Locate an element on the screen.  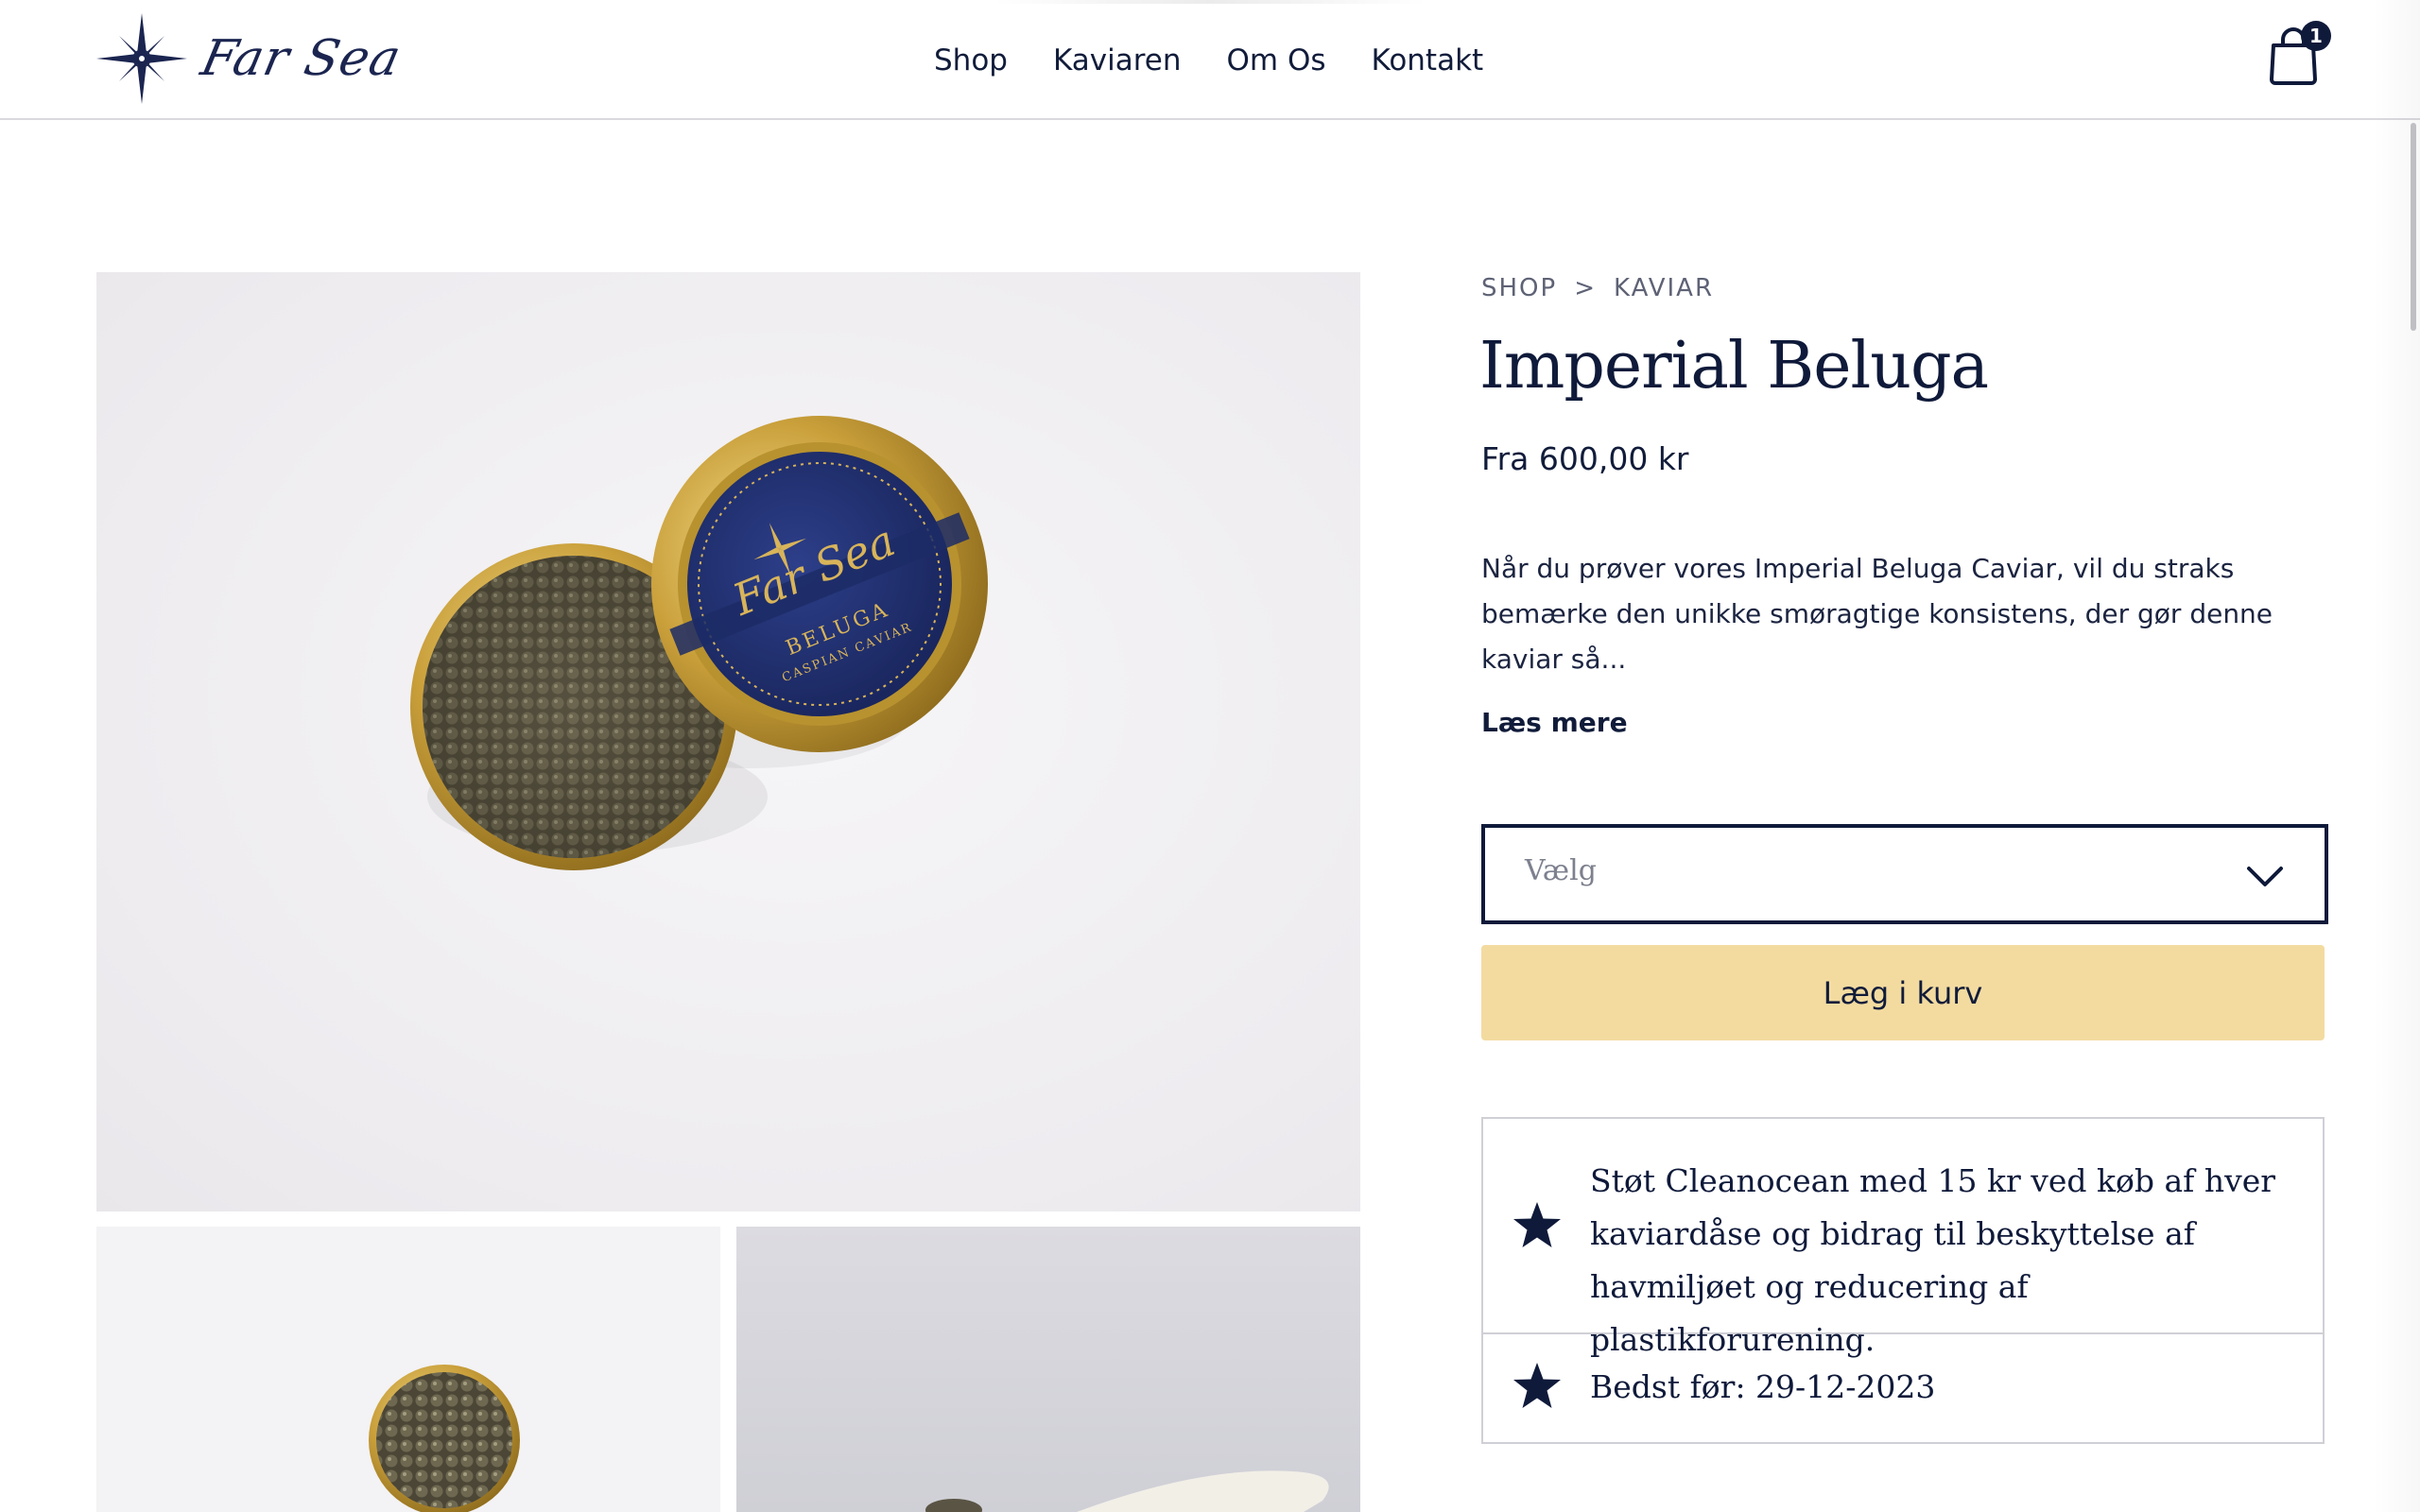
nav-om-os: Om Os is located at coordinates (1276, 60).